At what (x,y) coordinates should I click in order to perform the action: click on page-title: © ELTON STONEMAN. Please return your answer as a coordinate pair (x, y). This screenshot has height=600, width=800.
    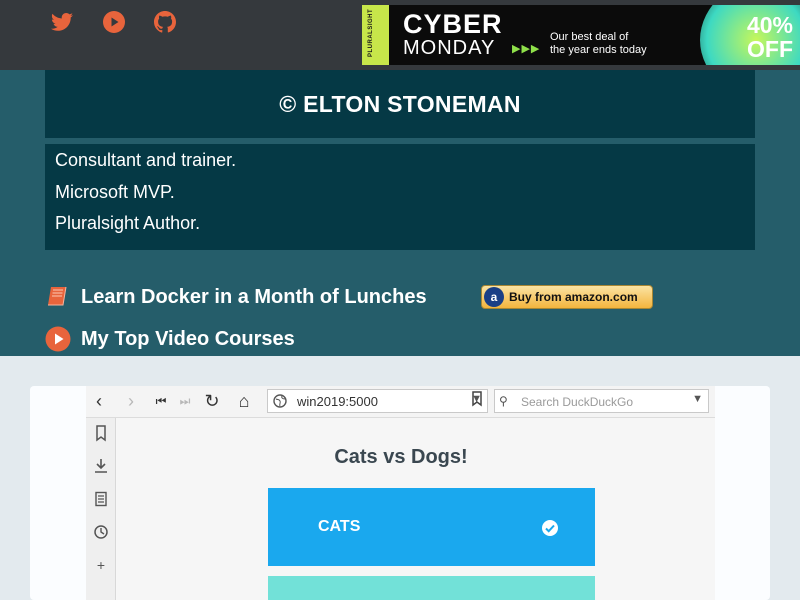
    Looking at the image, I should click on (400, 103).